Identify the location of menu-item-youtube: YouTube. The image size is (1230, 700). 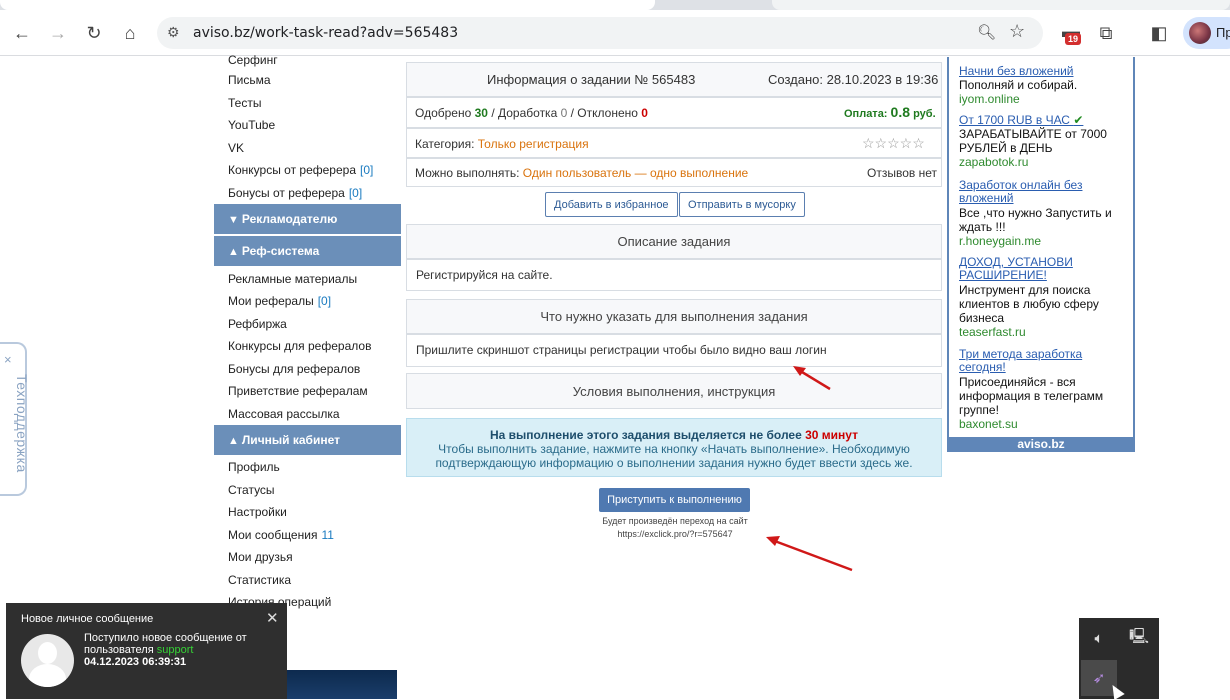
(251, 125).